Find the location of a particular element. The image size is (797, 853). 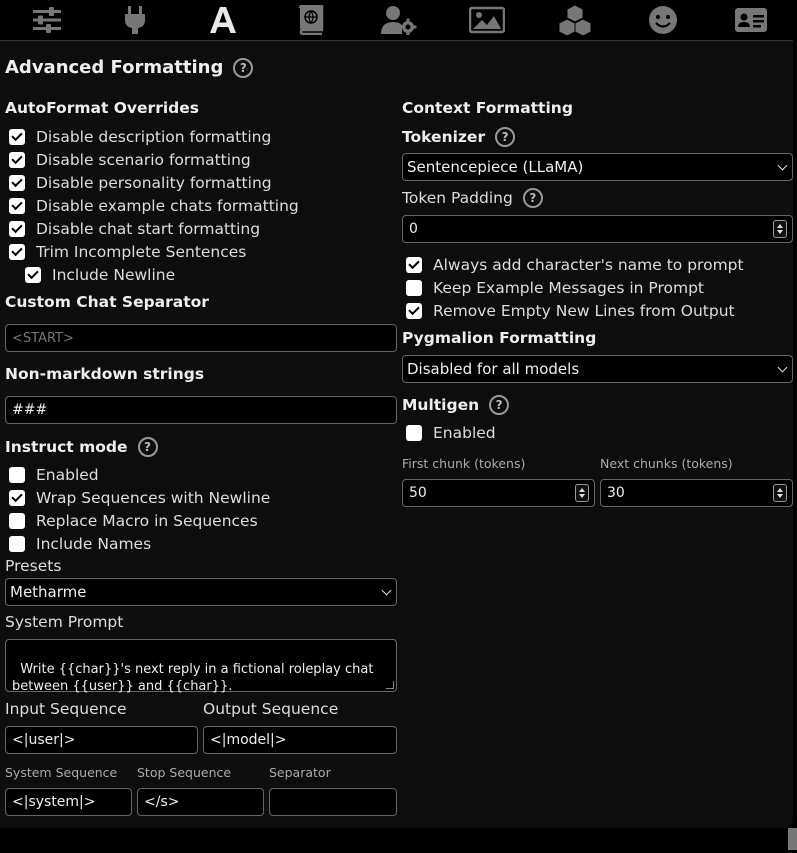

instruct-mode-header: Instruct mode is located at coordinates (66, 447).